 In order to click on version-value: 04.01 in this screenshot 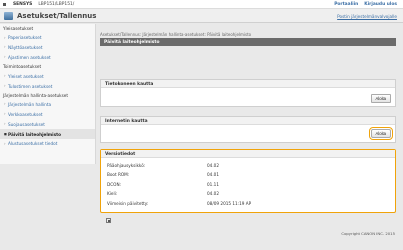, I will do `click(213, 175)`.